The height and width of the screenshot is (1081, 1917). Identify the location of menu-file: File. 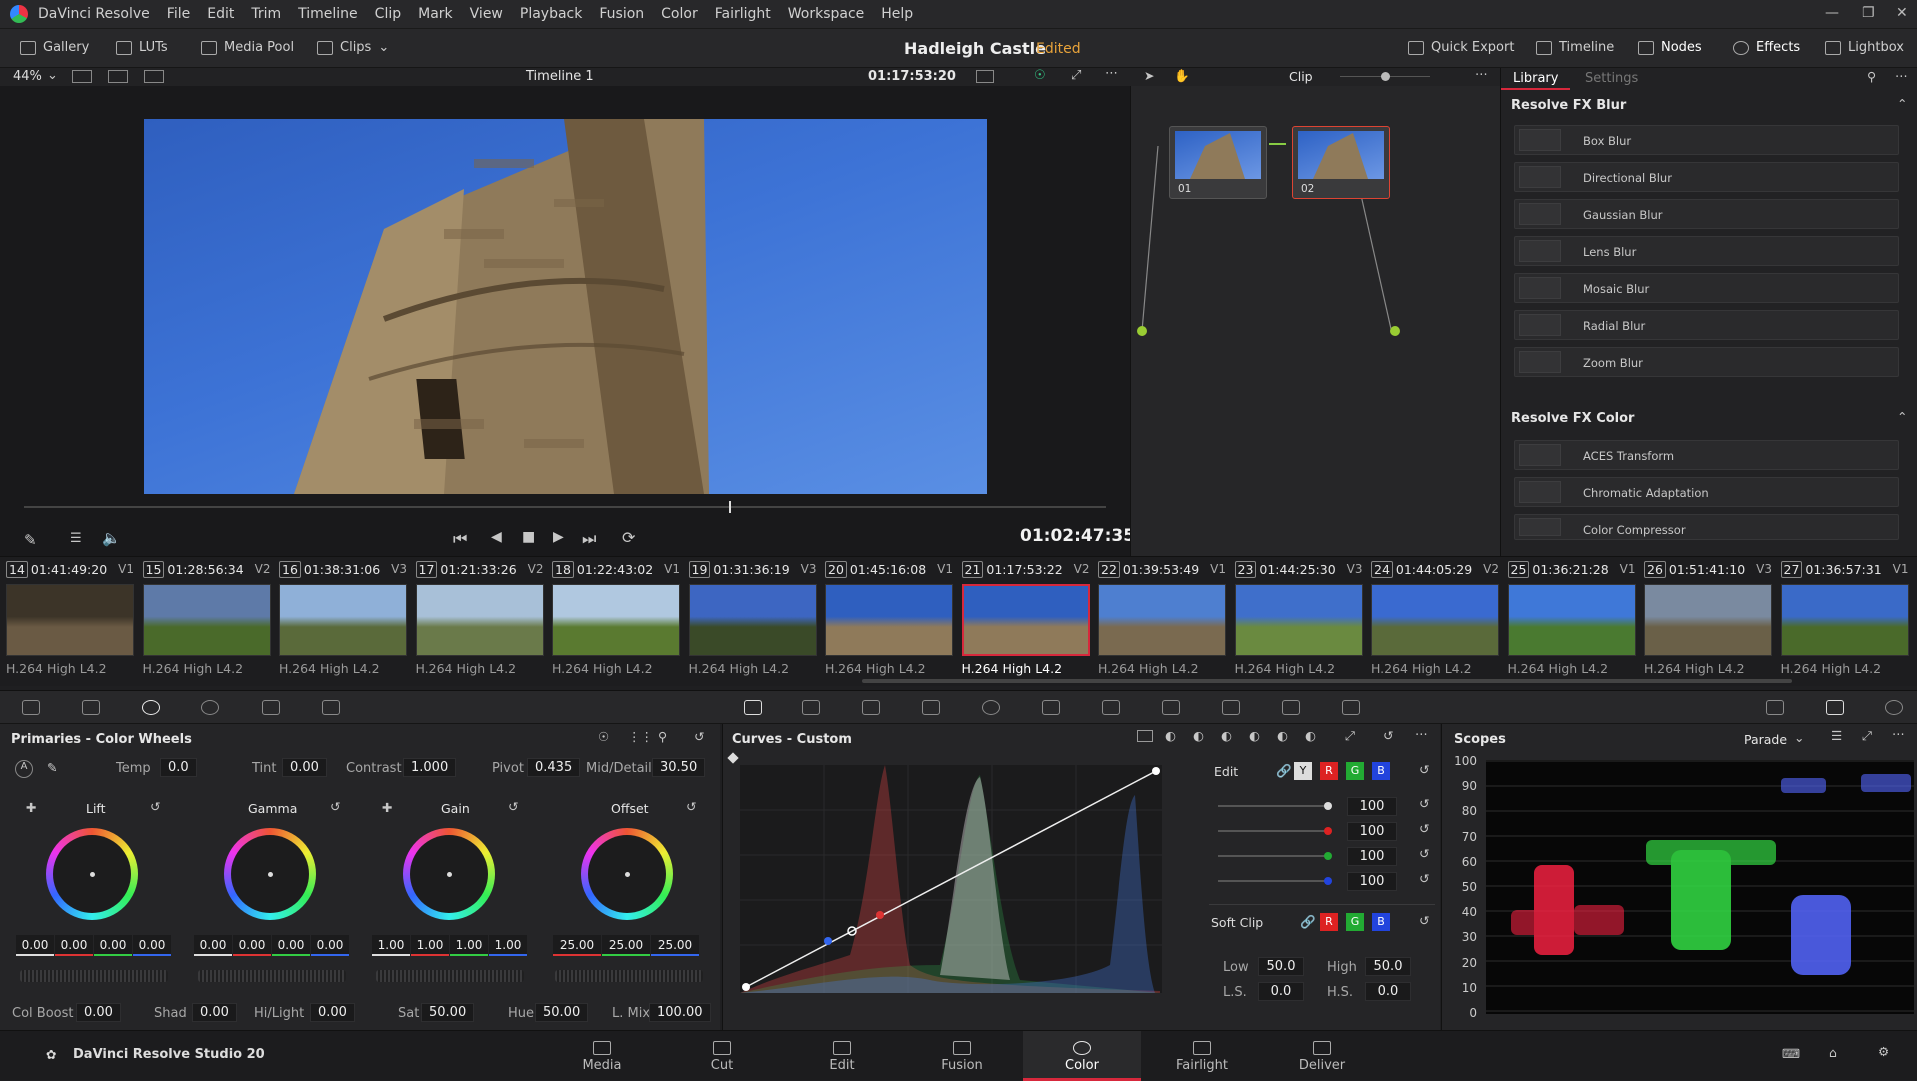
(178, 14).